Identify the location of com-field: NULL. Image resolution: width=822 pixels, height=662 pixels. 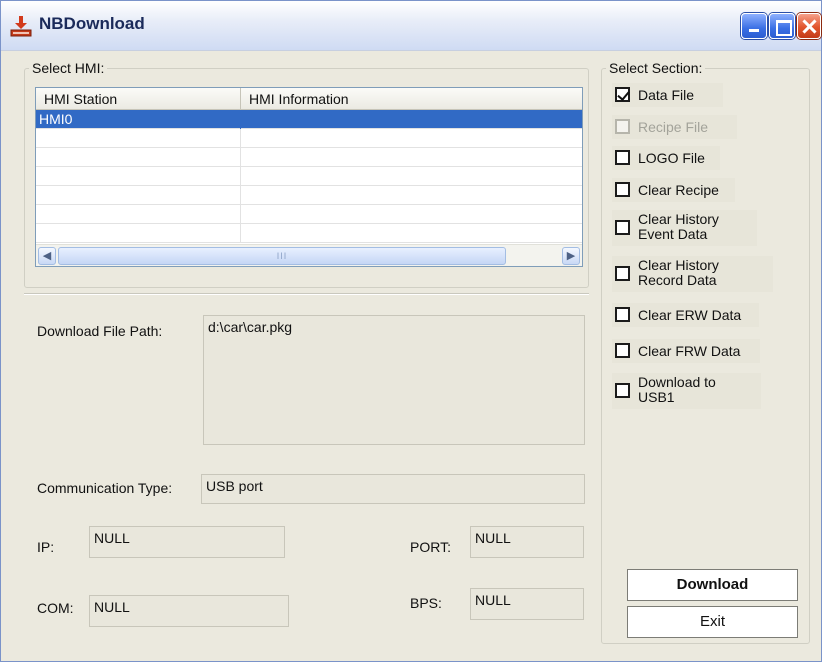
(189, 611).